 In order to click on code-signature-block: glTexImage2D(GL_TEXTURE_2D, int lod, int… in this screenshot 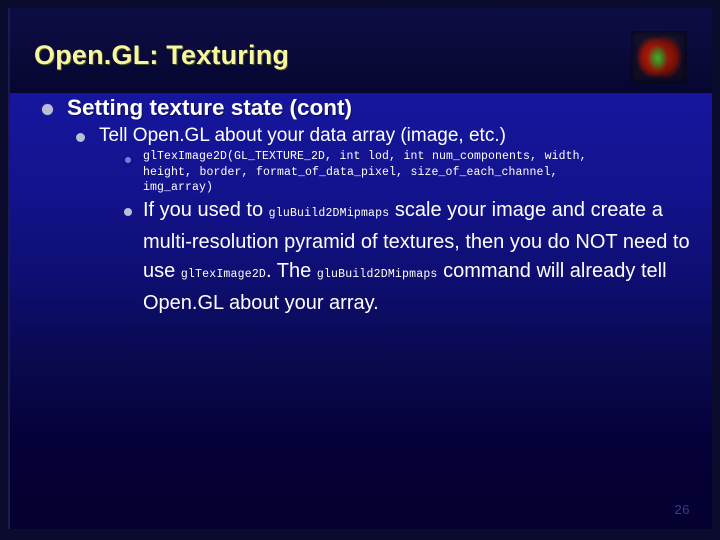, I will do `click(427, 172)`.